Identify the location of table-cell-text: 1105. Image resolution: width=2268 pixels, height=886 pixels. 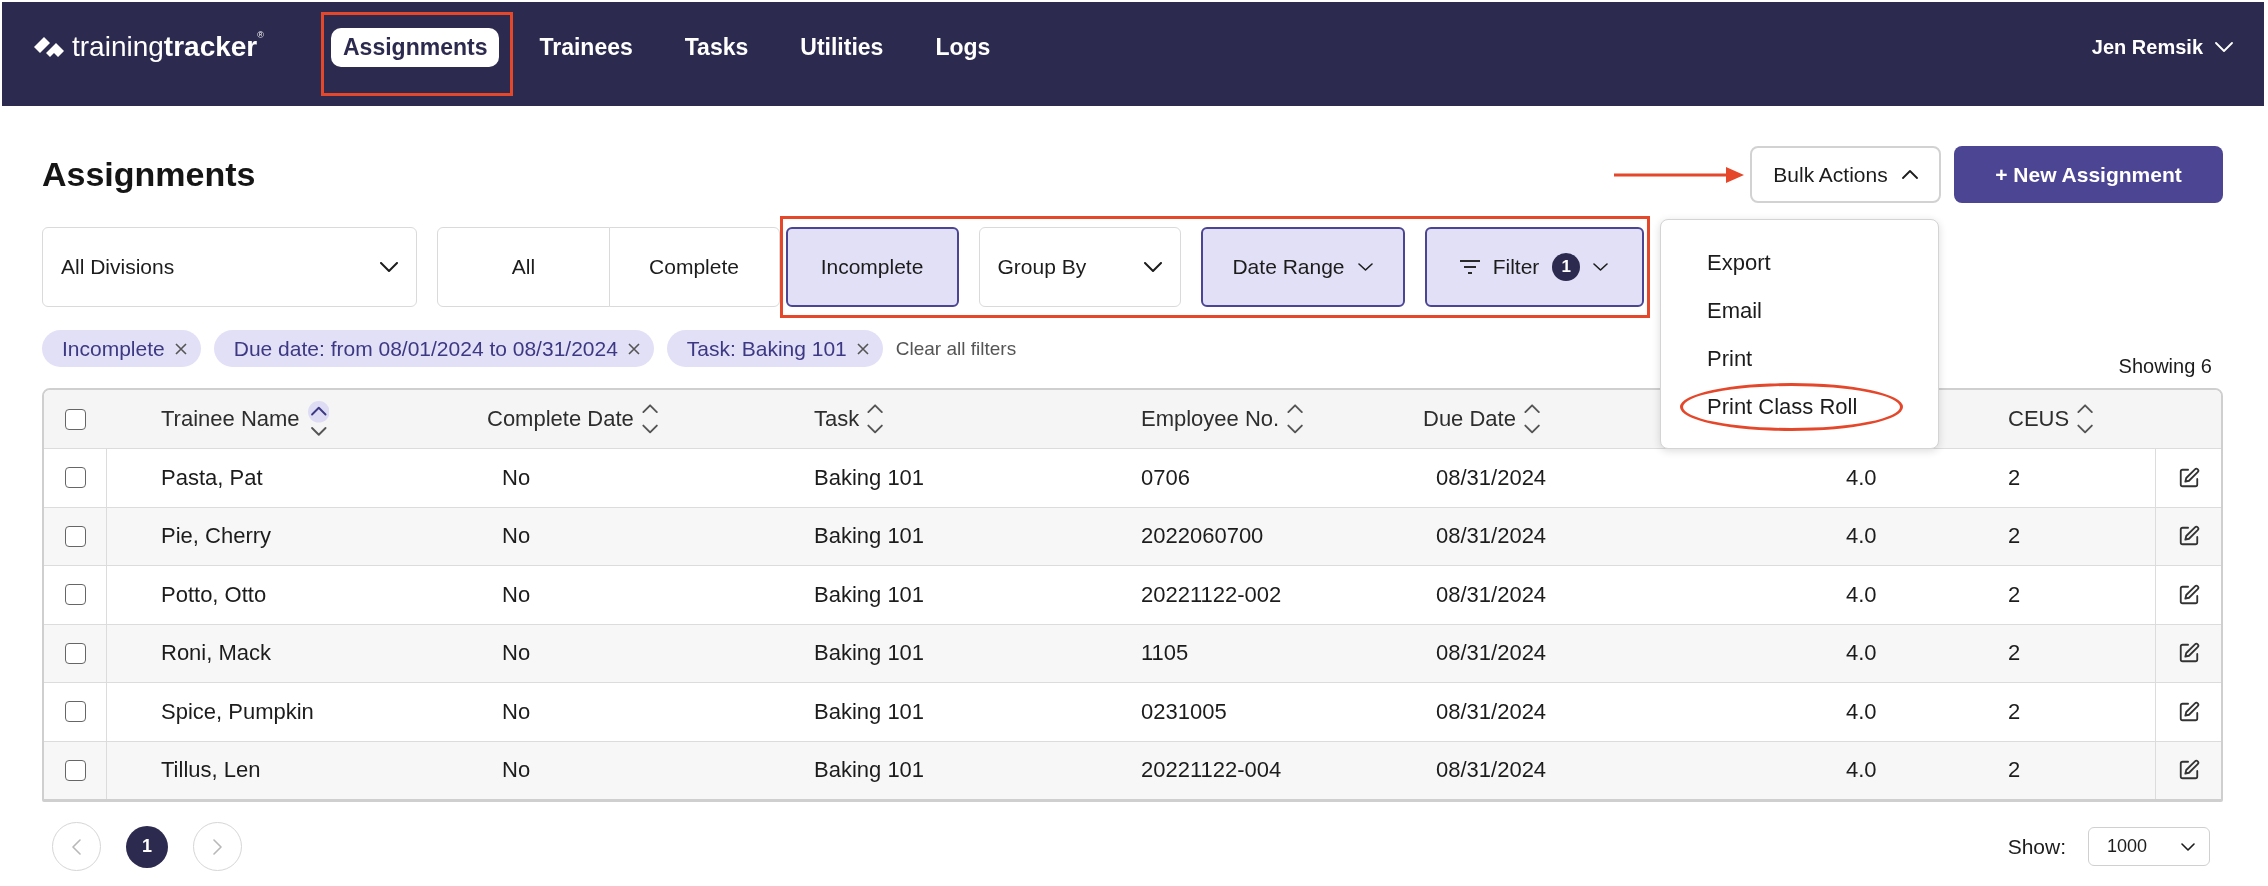
(1165, 653).